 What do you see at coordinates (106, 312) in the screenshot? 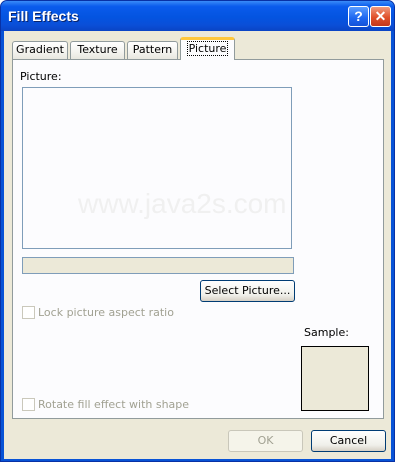
I see `lock-aspect-label: Lock picture aspect ratio` at bounding box center [106, 312].